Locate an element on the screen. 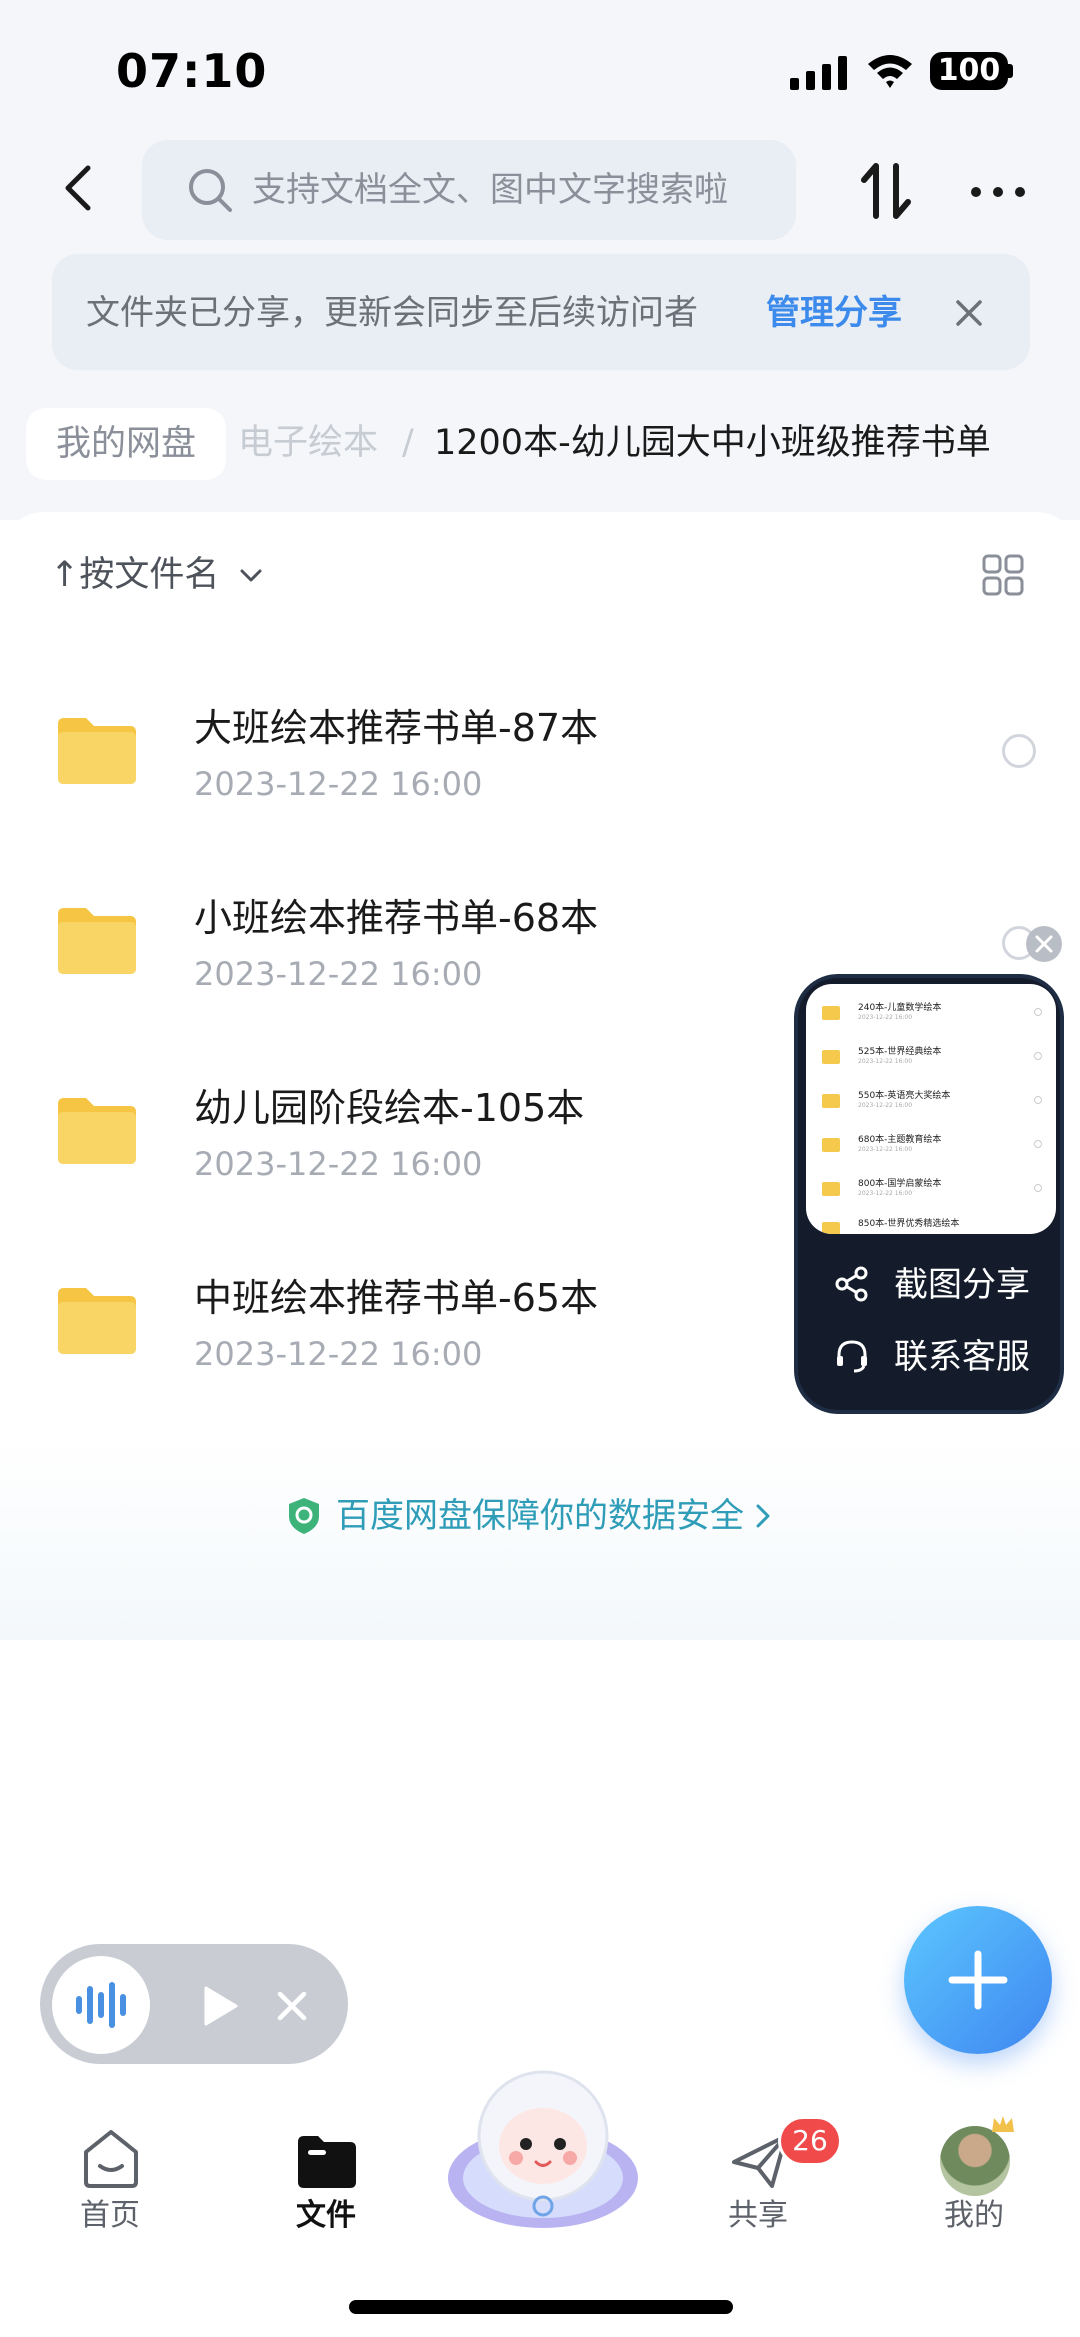 This screenshot has width=1080, height=2337. search-icon is located at coordinates (210, 190).